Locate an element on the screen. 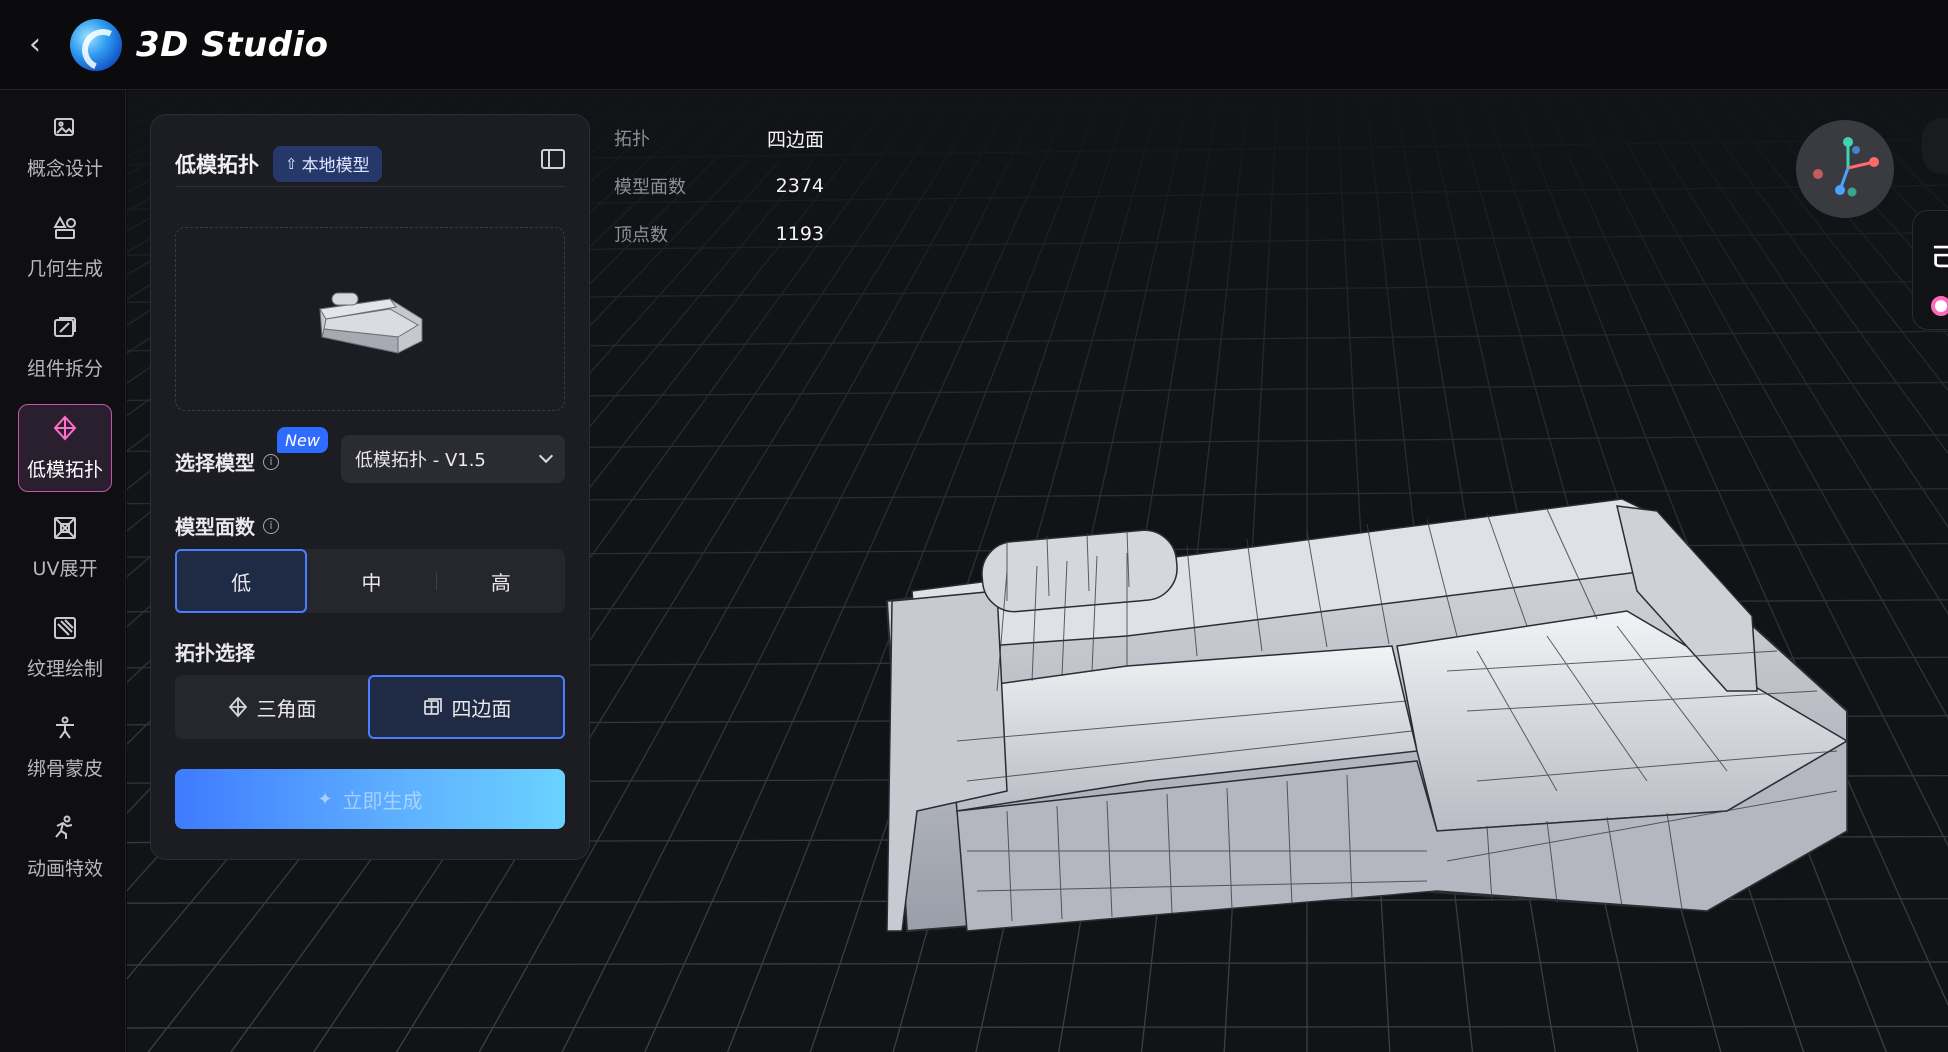 The height and width of the screenshot is (1052, 1948). topology-selector: 三角面 四边面 is located at coordinates (370, 707).